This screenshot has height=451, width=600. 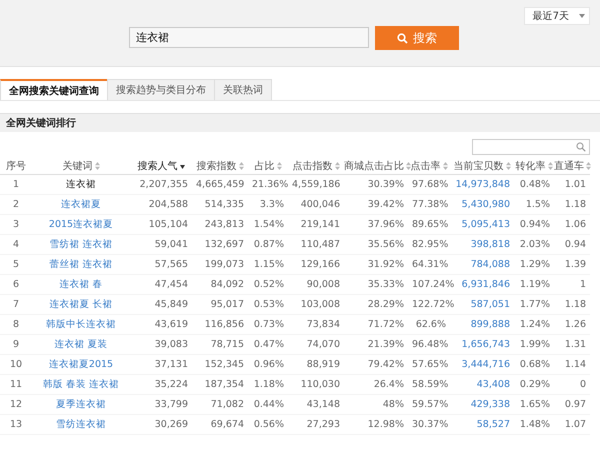 I want to click on sort-descending-icon, so click(x=182, y=166).